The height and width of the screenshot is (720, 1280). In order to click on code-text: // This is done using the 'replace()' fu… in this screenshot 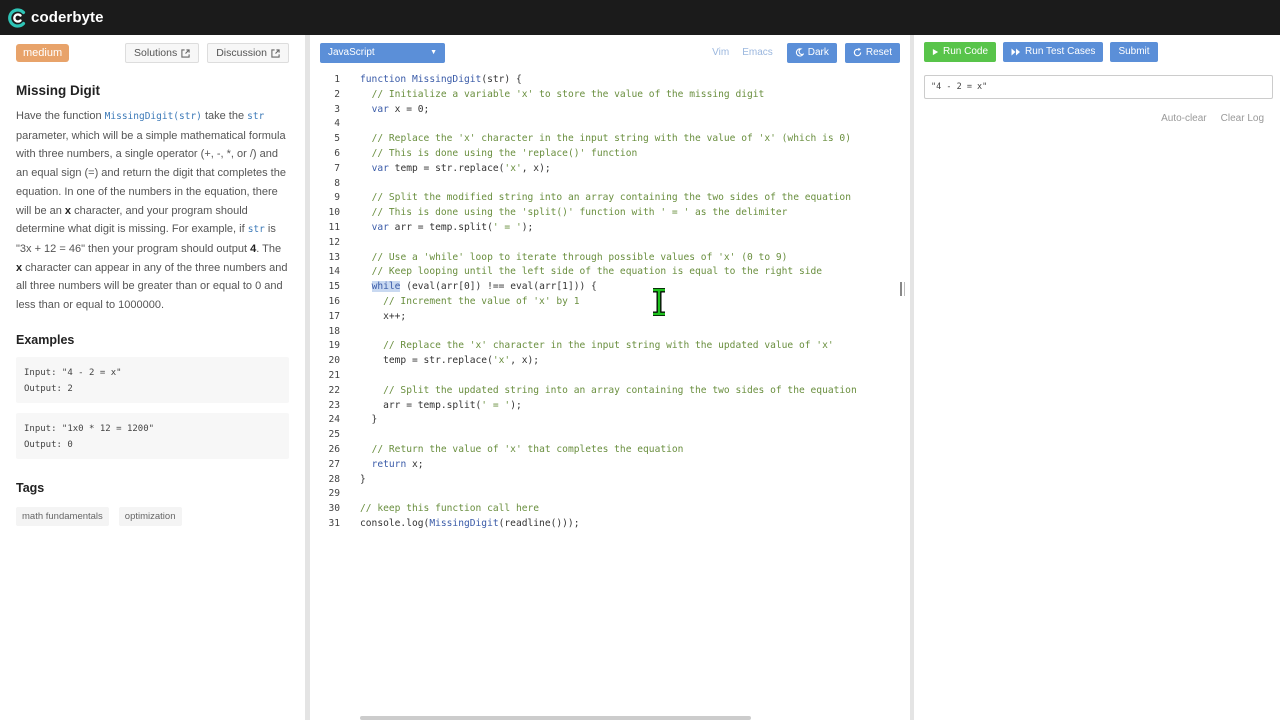, I will do `click(504, 153)`.